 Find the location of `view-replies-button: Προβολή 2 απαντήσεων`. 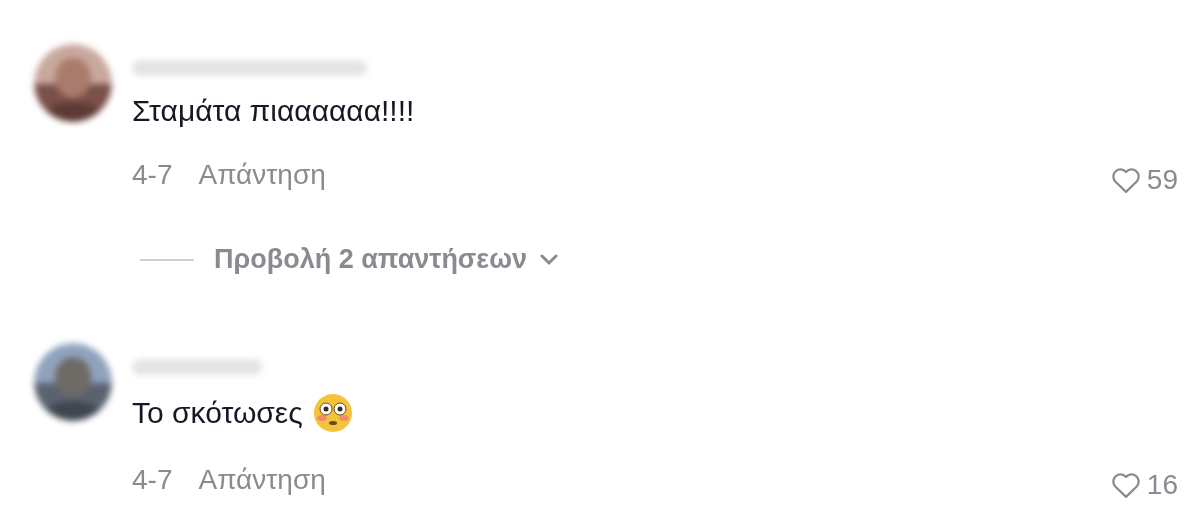

view-replies-button: Προβολή 2 απαντήσεων is located at coordinates (386, 259).